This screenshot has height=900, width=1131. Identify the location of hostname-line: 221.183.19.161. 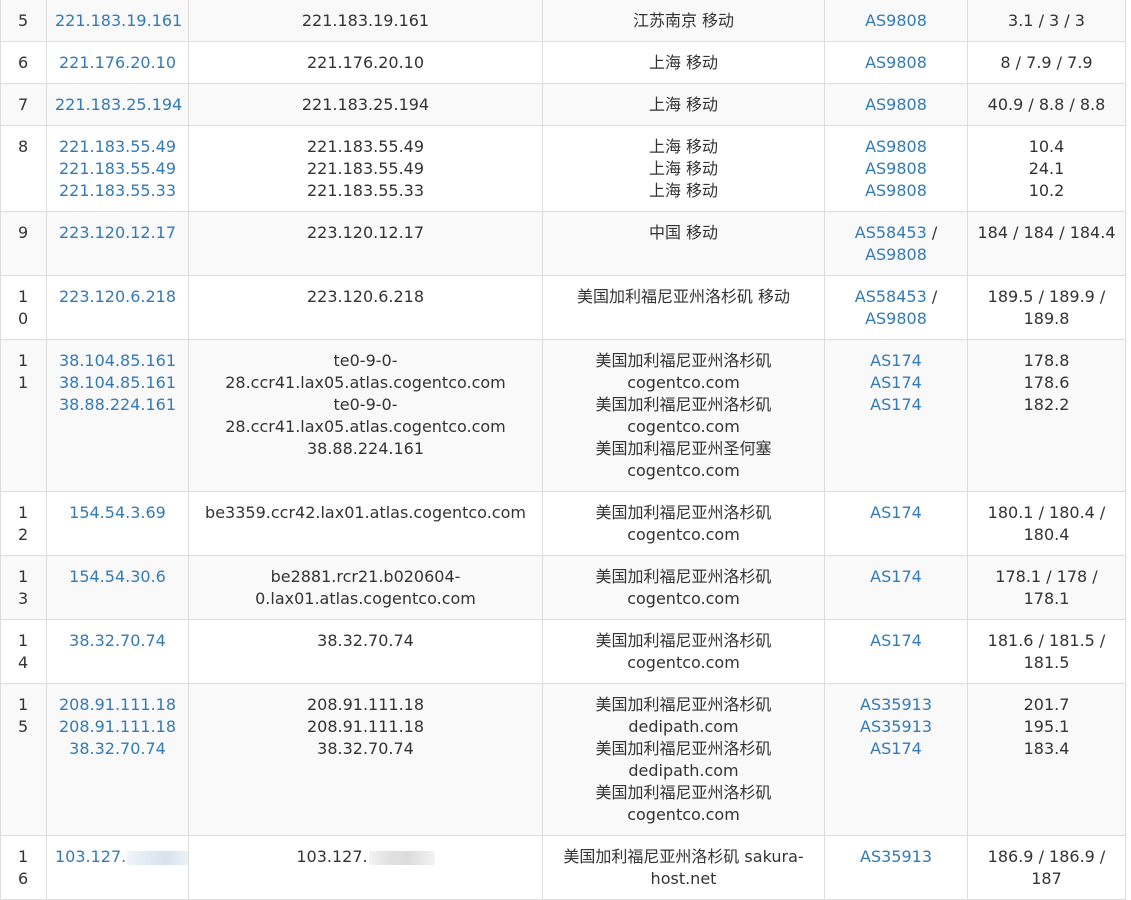
(365, 21).